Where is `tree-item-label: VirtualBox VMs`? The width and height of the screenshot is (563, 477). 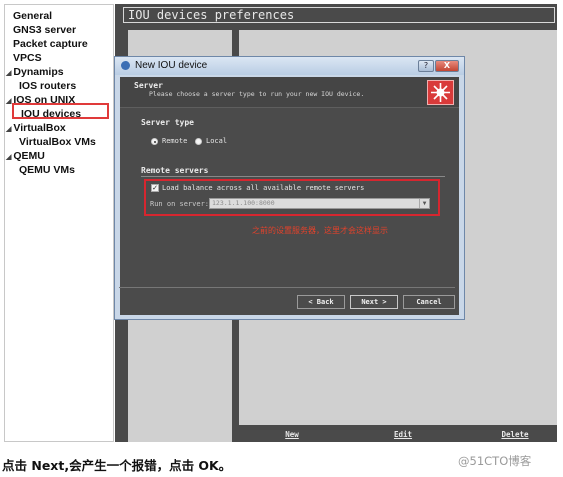
tree-item-label: VirtualBox VMs is located at coordinates (57, 142).